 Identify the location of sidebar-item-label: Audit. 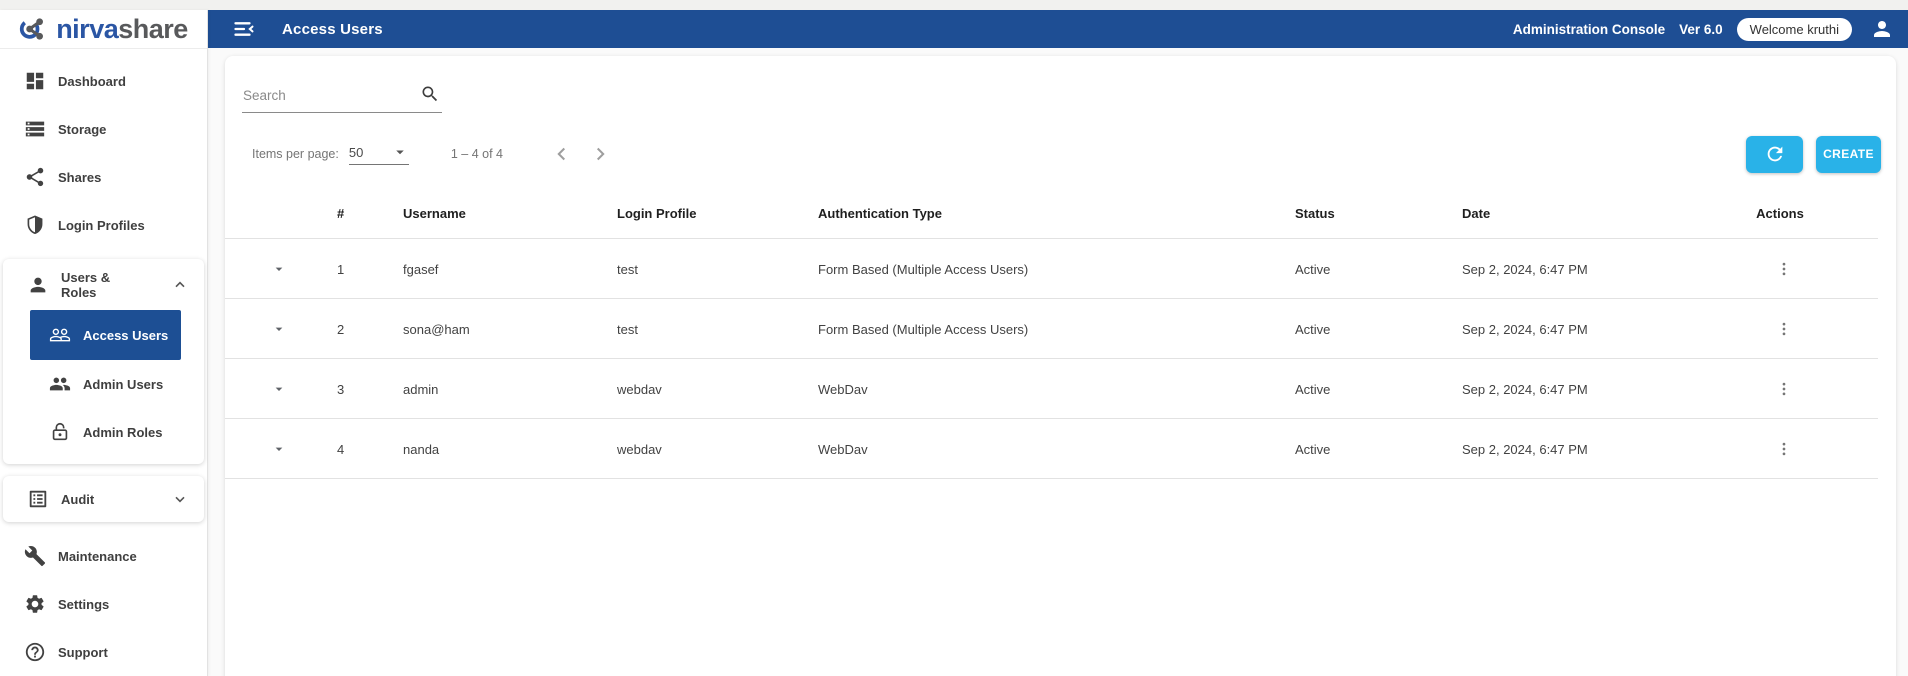
(78, 499).